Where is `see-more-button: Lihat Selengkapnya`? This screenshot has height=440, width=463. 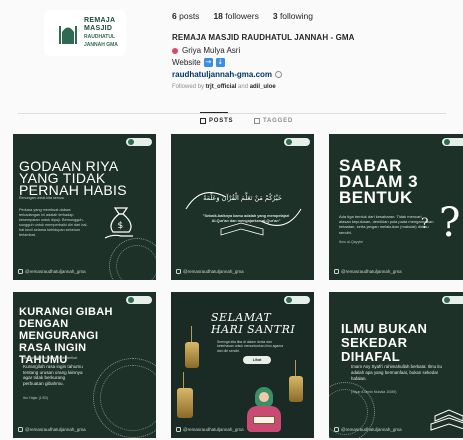
see-more-button: Lihat Selengkapnya is located at coordinates (257, 363).